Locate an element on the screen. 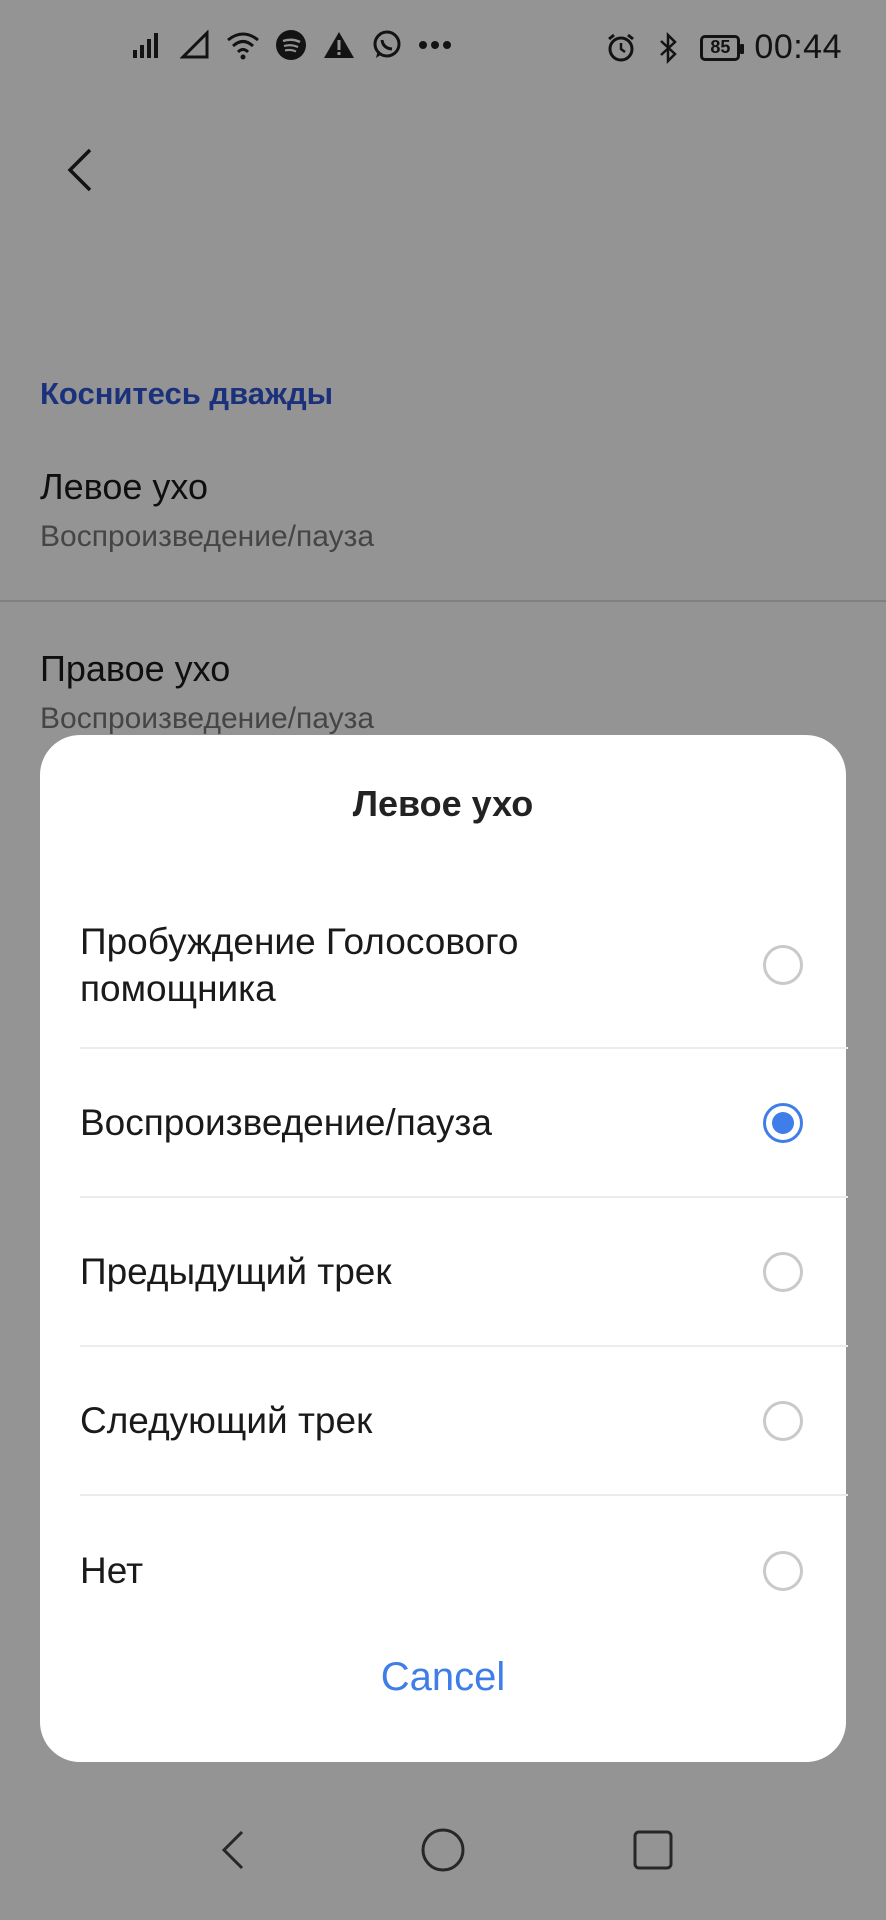  option-voice-assistant: Пробуждение Голосового помощника is located at coordinates (464, 965).